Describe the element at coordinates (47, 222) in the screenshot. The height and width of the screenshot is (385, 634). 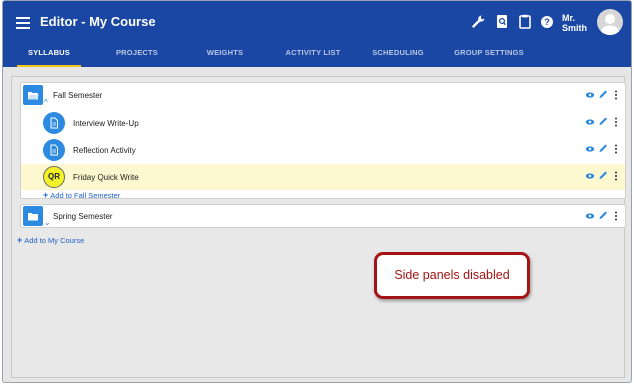
I see `chevron-down-icon: ⌄` at that location.